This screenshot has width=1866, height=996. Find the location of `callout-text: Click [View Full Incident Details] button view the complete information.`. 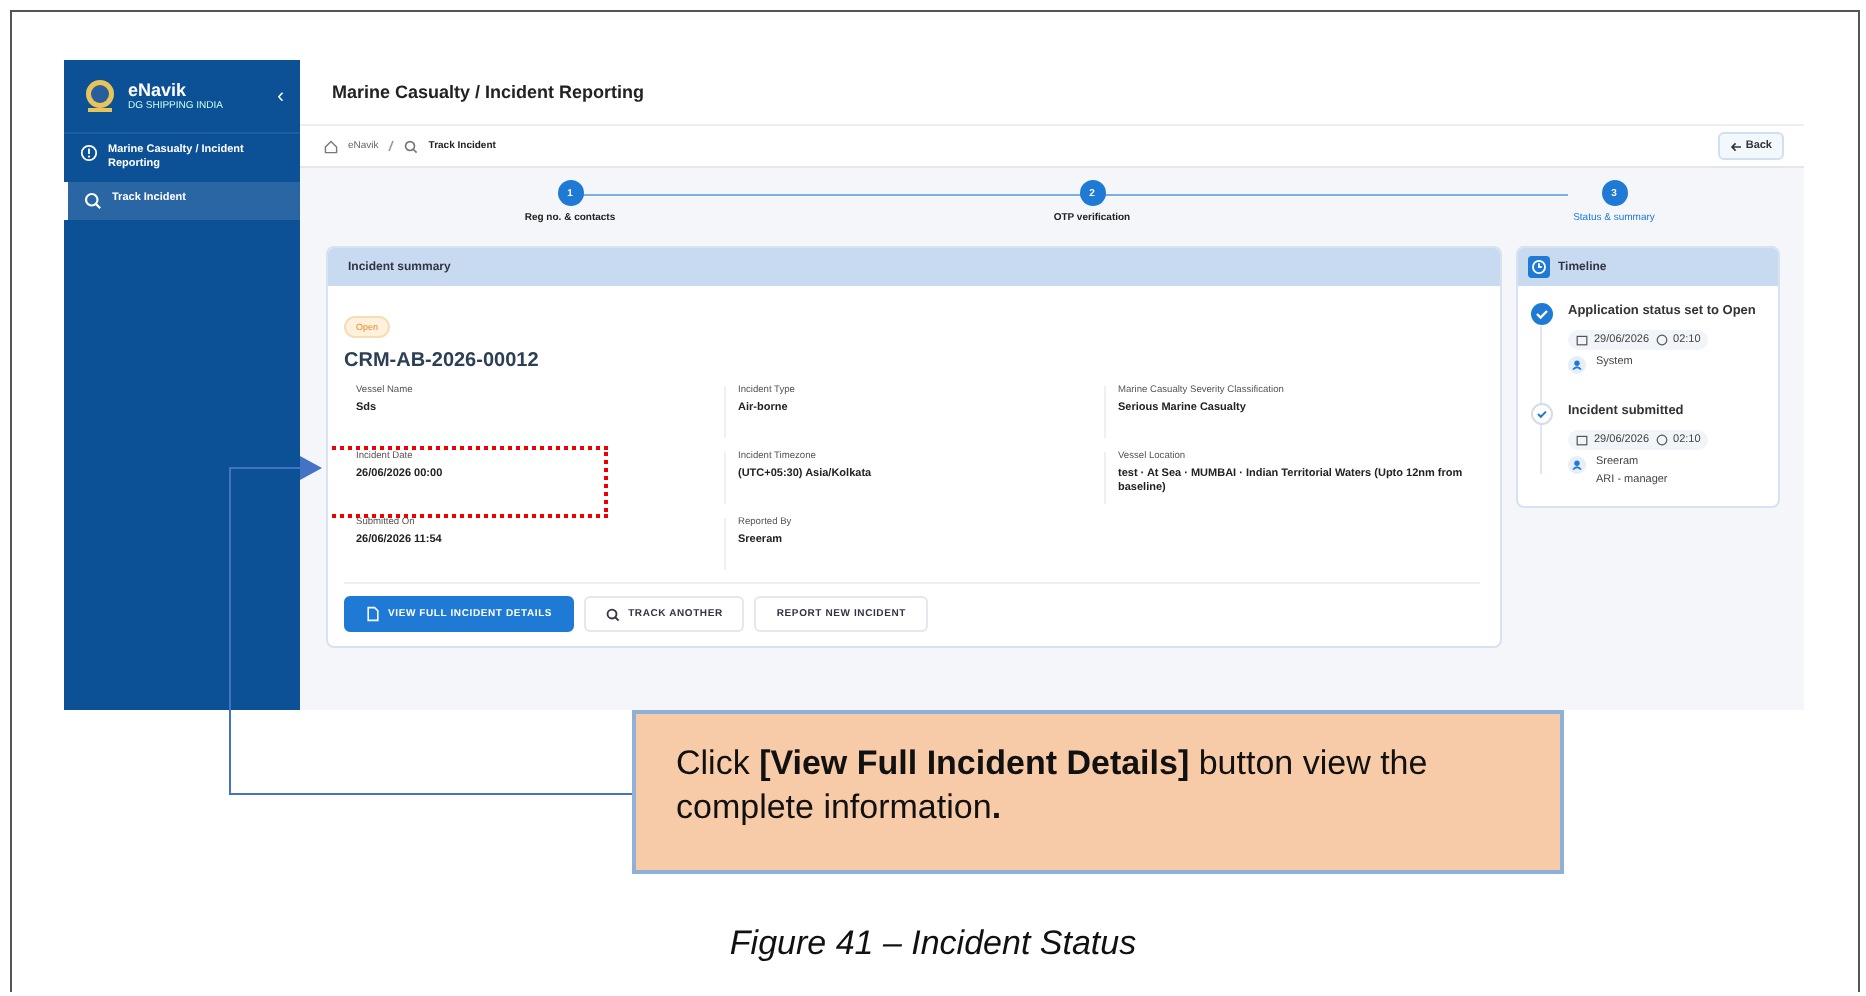

callout-text: Click [View Full Incident Details] button view the complete information. is located at coordinates (1052, 785).